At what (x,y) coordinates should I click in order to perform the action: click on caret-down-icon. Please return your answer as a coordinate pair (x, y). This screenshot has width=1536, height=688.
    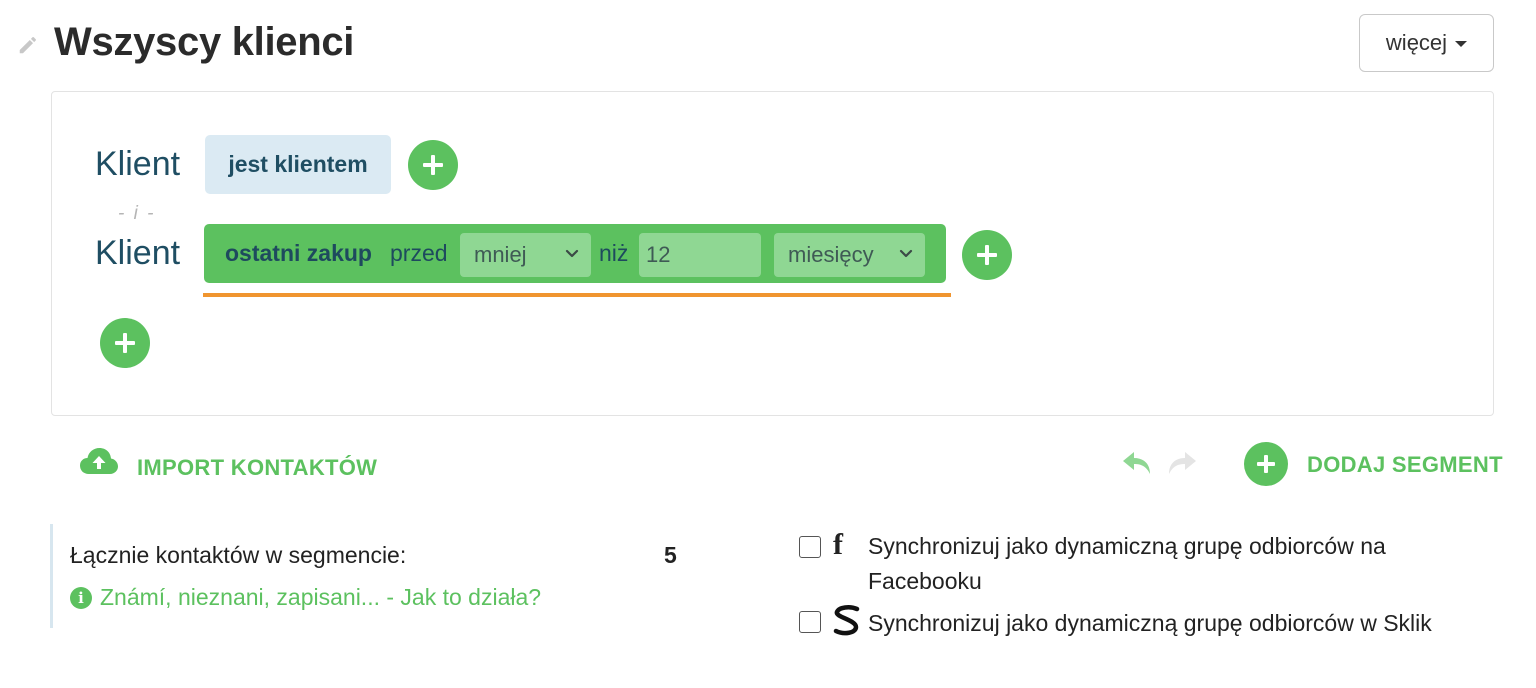
    Looking at the image, I should click on (1461, 44).